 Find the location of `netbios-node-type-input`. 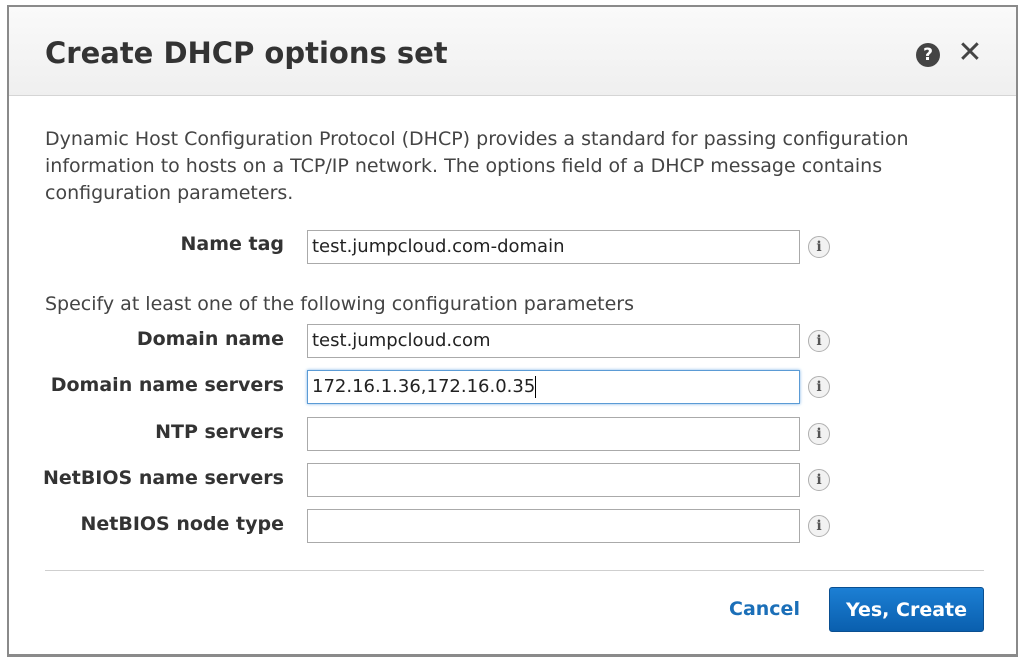

netbios-node-type-input is located at coordinates (553, 526).